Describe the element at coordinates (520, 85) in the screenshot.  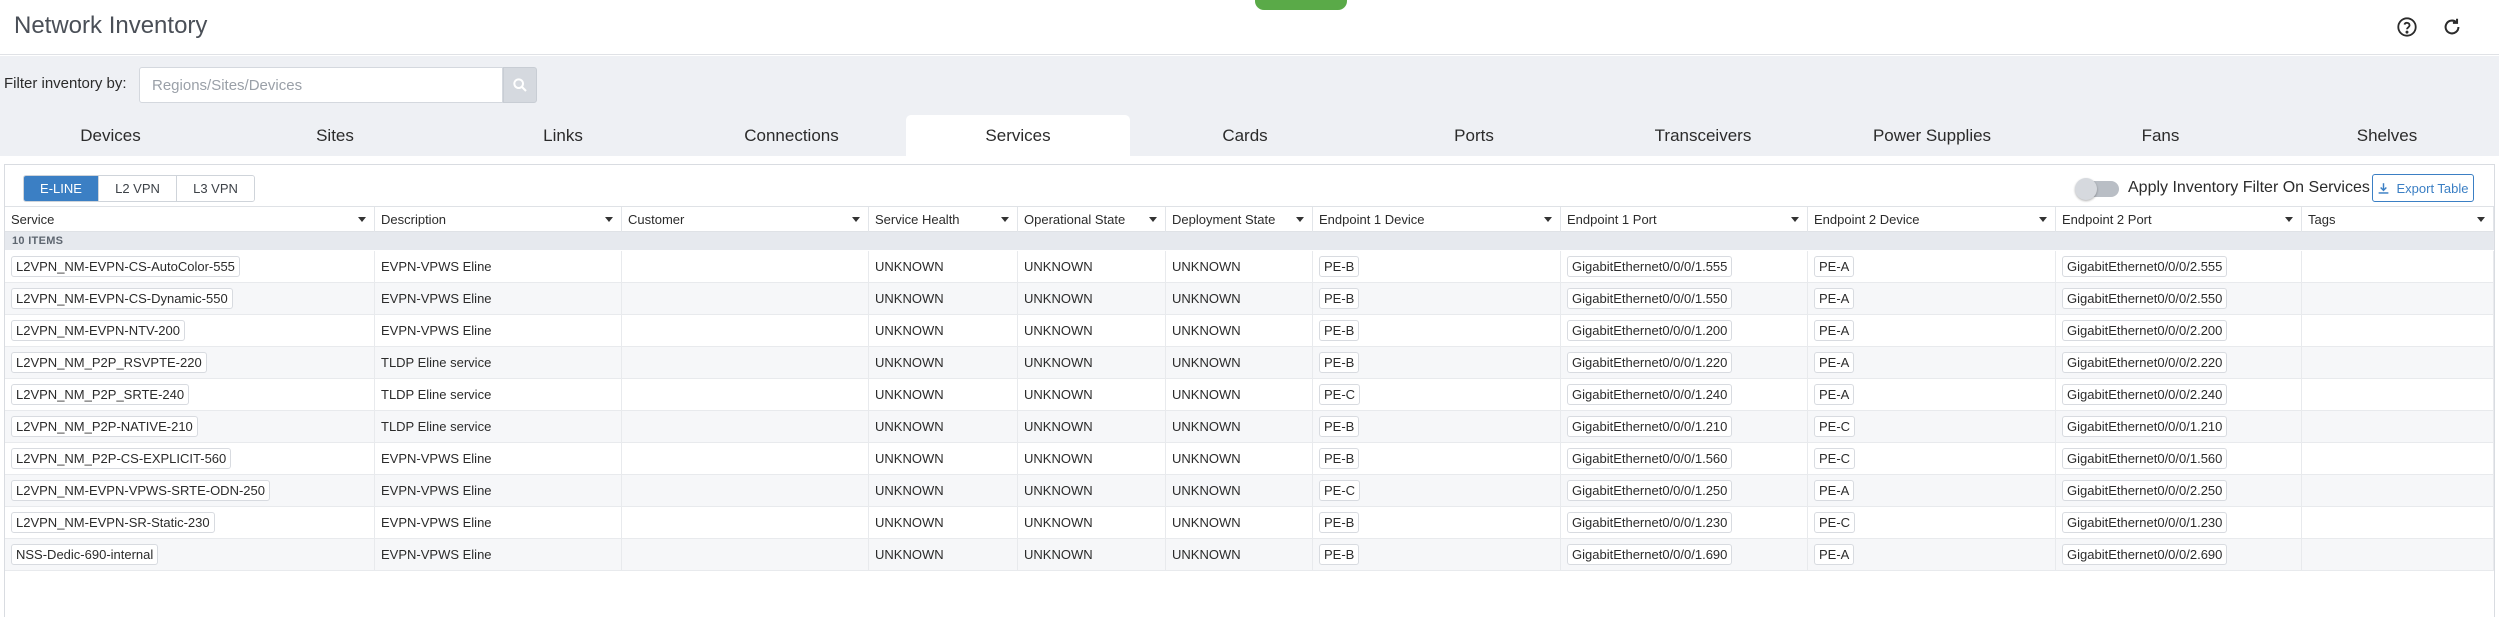
I see `filter-search-button` at that location.